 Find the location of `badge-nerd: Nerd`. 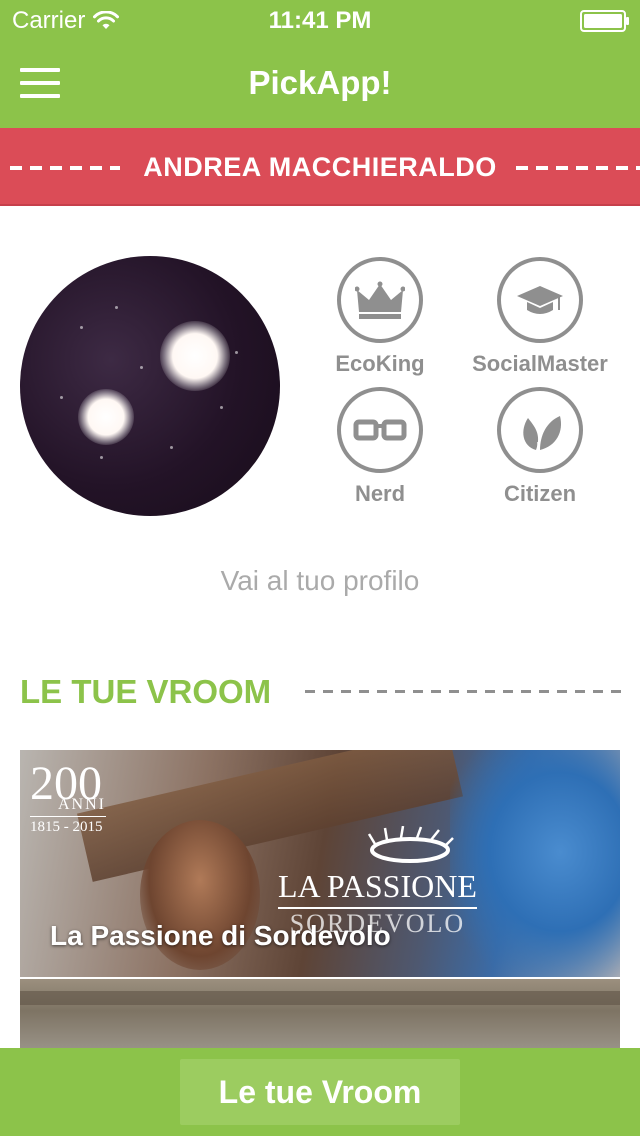

badge-nerd: Nerd is located at coordinates (380, 447).